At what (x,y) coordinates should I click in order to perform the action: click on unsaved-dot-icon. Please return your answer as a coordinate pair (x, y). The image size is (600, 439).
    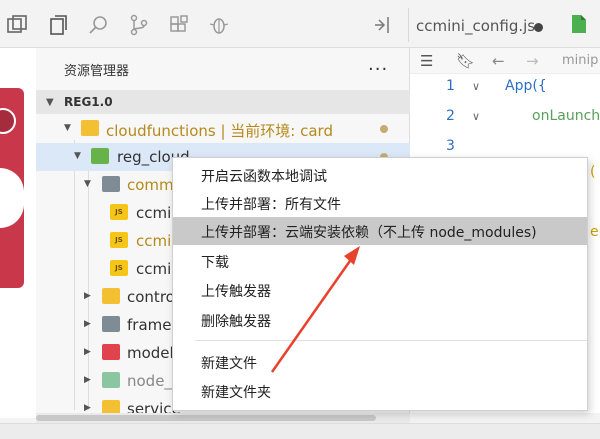
    Looking at the image, I should click on (538, 27).